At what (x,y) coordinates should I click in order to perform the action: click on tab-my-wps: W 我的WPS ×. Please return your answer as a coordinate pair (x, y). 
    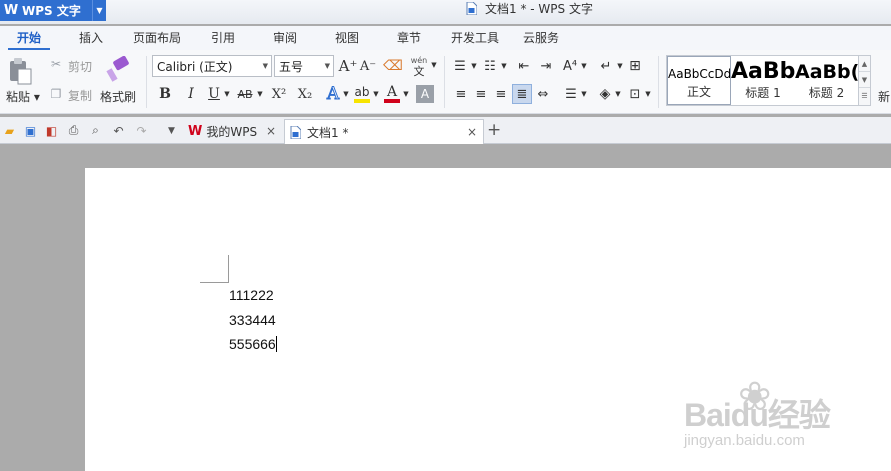
    Looking at the image, I should click on (232, 131).